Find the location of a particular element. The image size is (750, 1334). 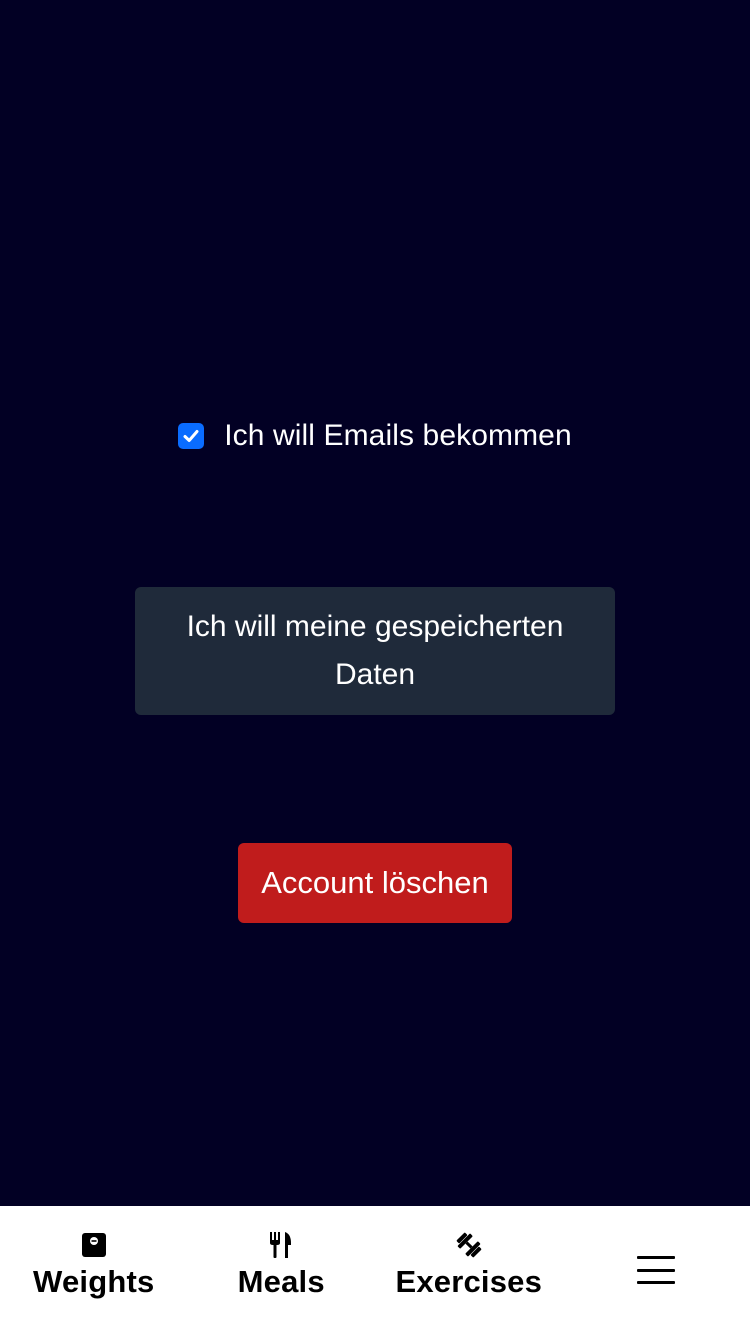

bottom-navigation: Weights Meals Exercises is located at coordinates (375, 1270).